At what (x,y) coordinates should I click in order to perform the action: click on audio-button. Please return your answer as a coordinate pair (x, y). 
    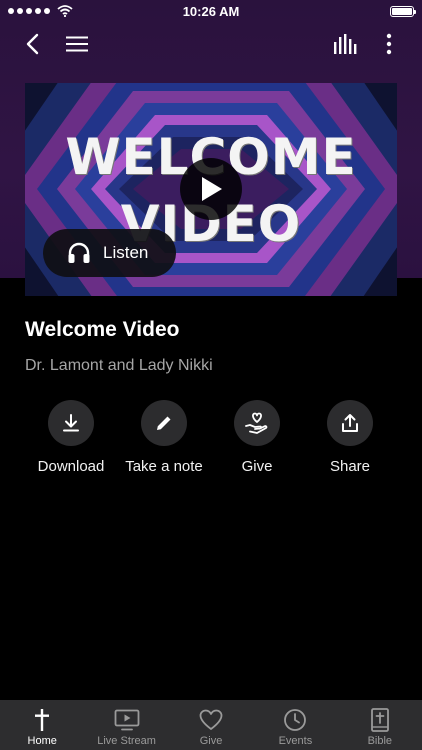
    Looking at the image, I should click on (345, 44).